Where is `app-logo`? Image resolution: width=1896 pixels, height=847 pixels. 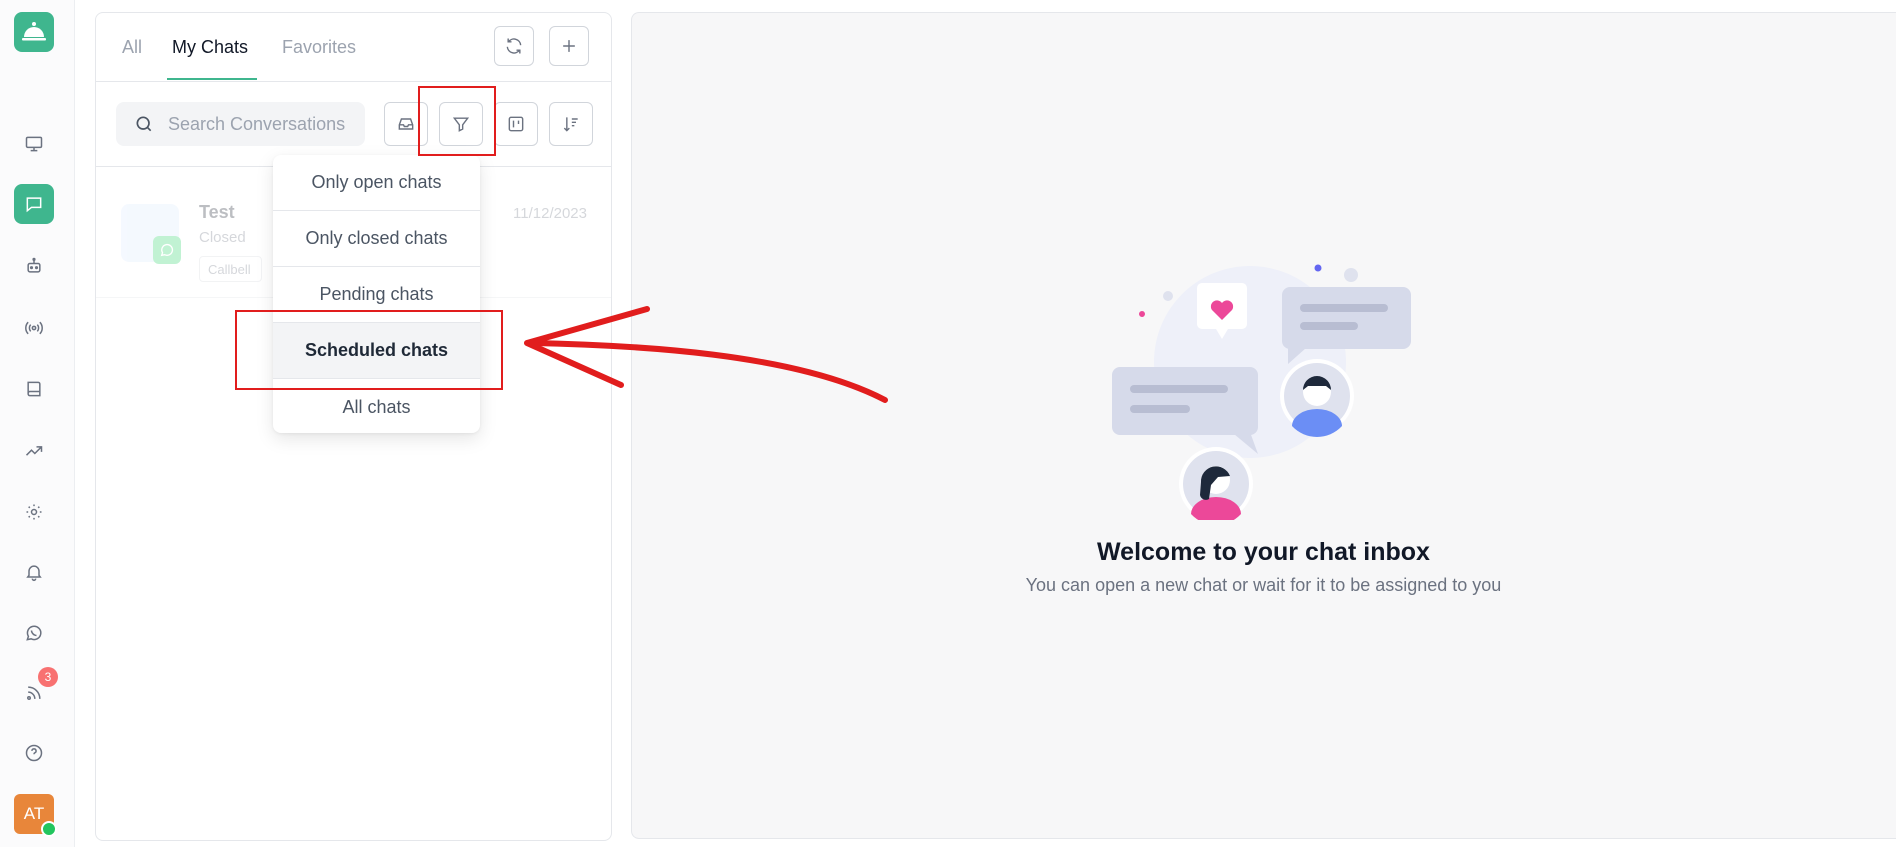
app-logo is located at coordinates (34, 32).